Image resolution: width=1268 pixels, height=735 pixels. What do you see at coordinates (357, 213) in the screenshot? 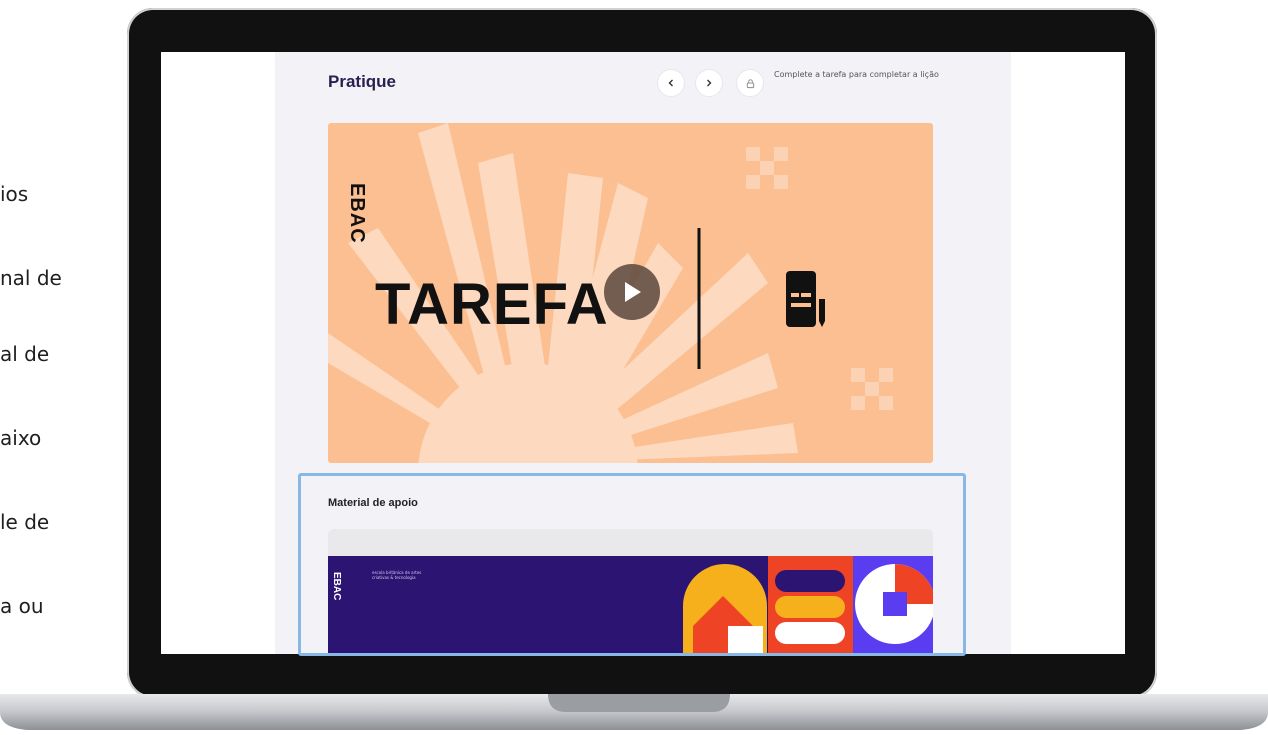
I see `video-logo: EBAC` at bounding box center [357, 213].